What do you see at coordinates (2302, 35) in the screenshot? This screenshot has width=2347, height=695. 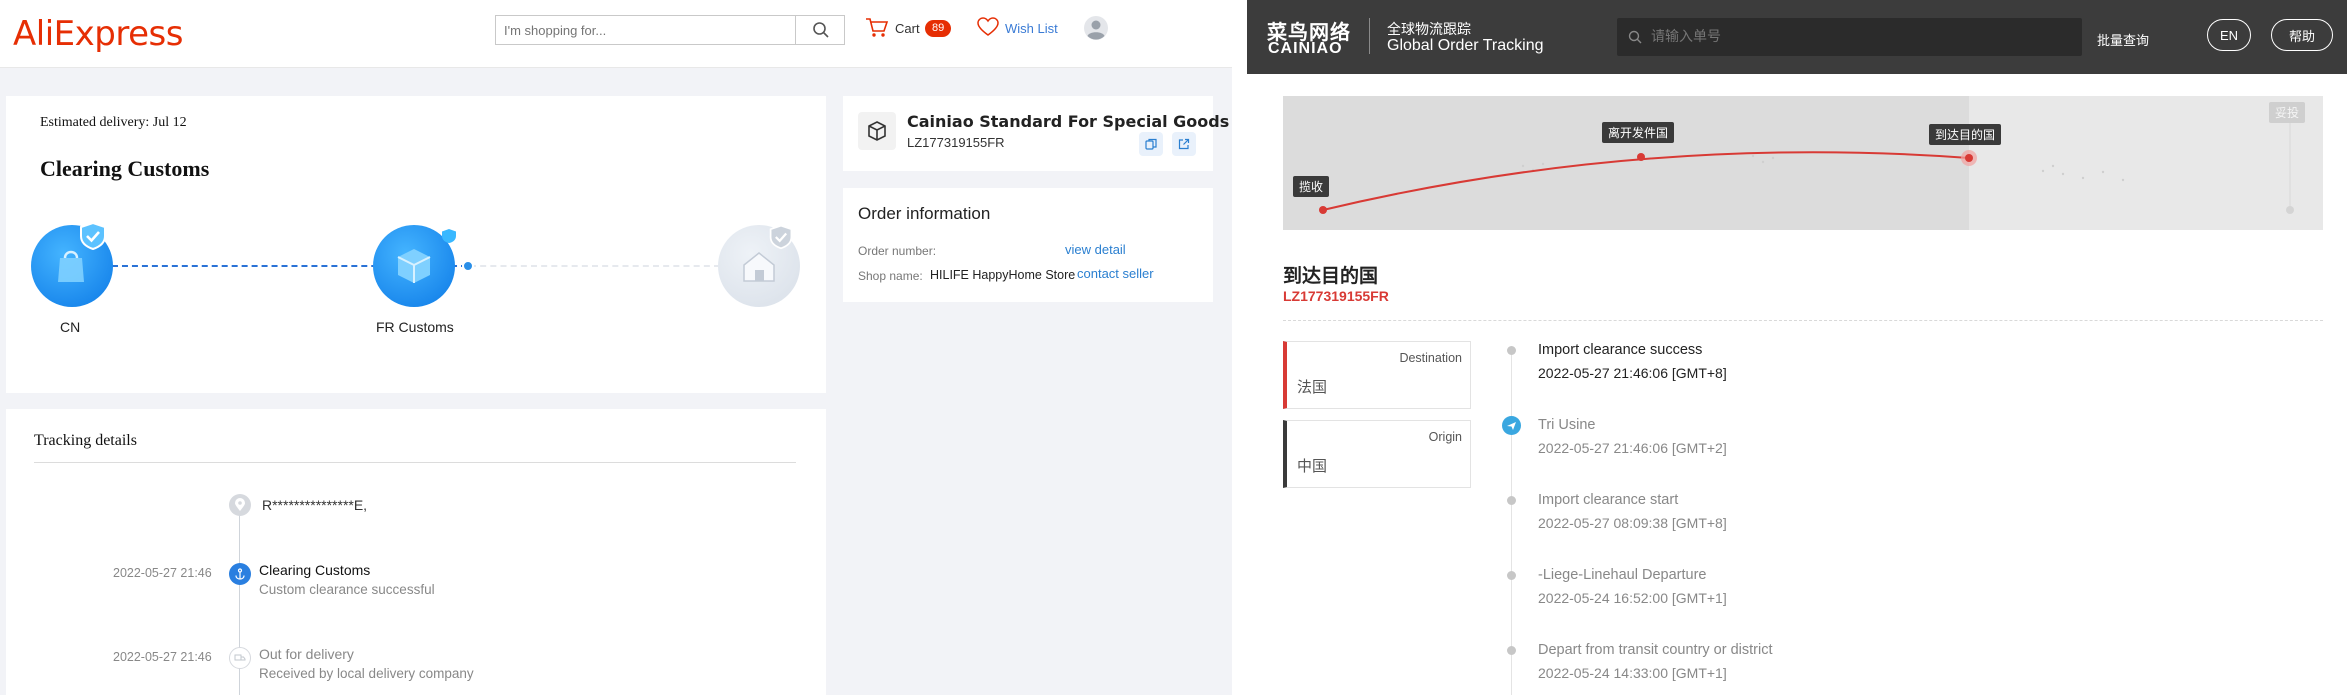 I see `help-button: 帮助` at bounding box center [2302, 35].